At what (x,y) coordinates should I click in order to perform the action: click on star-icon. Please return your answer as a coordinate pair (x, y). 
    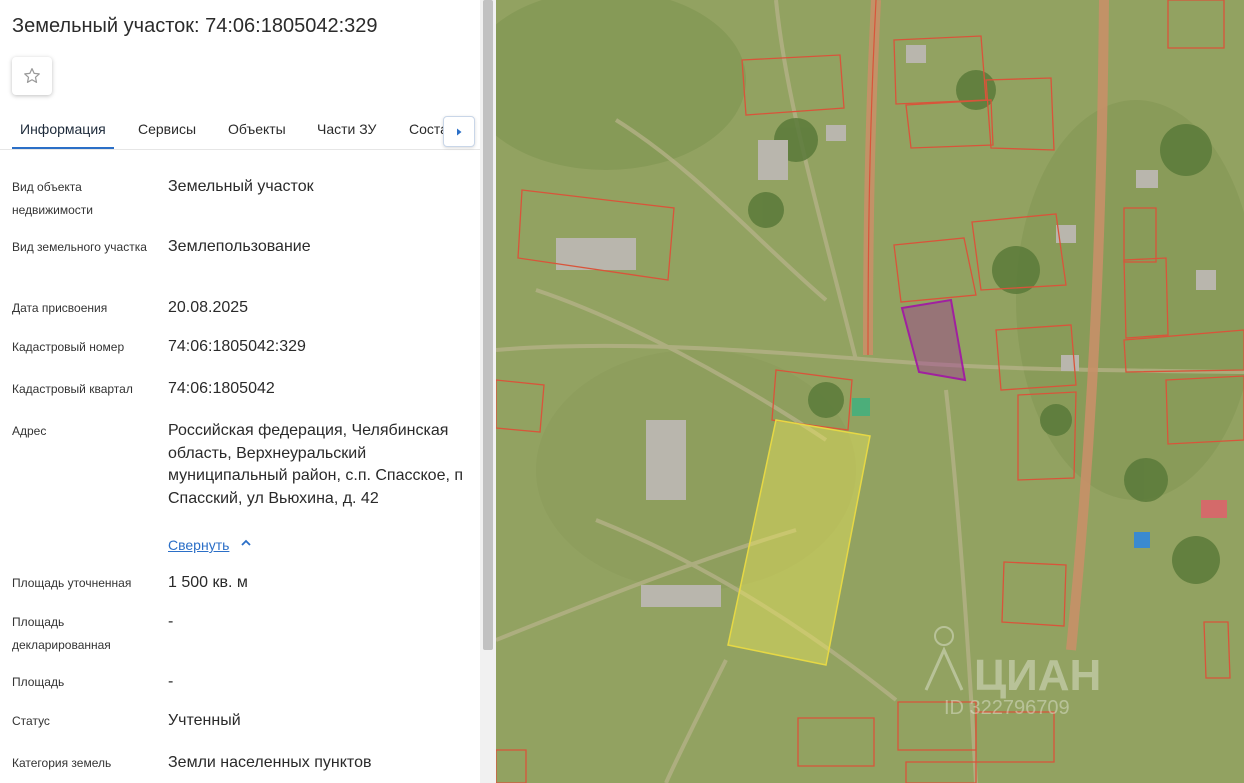
    Looking at the image, I should click on (32, 75).